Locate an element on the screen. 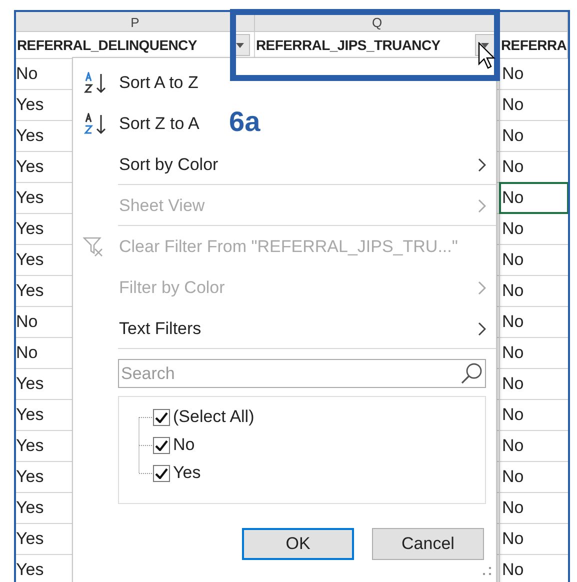 This screenshot has height=582, width=577. dialog-button: OK is located at coordinates (298, 544).